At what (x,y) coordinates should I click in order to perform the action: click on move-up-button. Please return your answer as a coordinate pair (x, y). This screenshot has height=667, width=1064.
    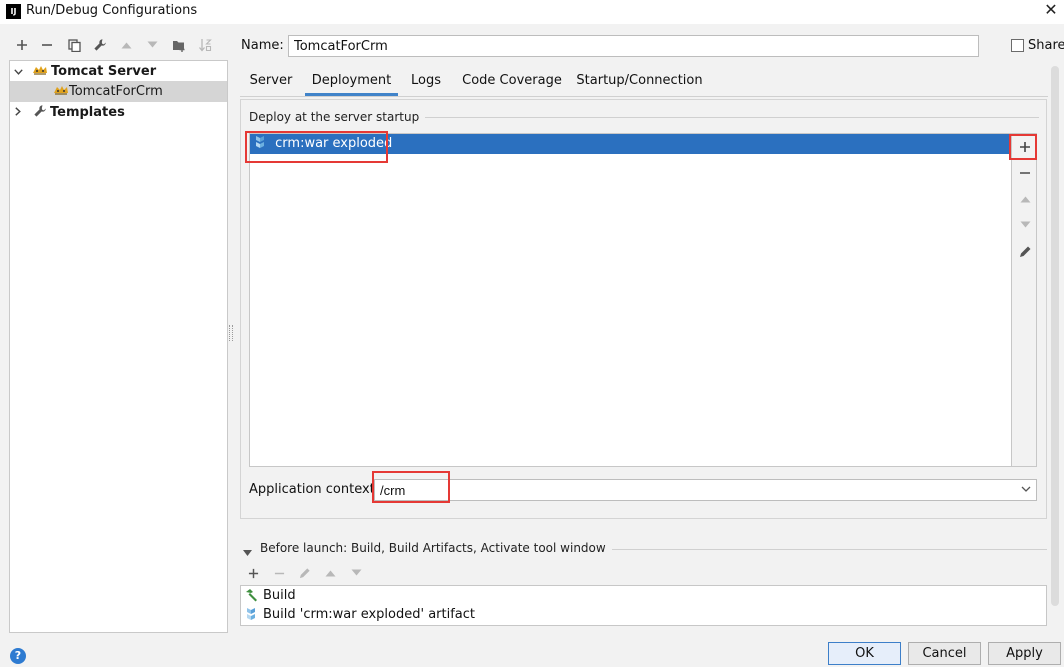
    Looking at the image, I should click on (126, 45).